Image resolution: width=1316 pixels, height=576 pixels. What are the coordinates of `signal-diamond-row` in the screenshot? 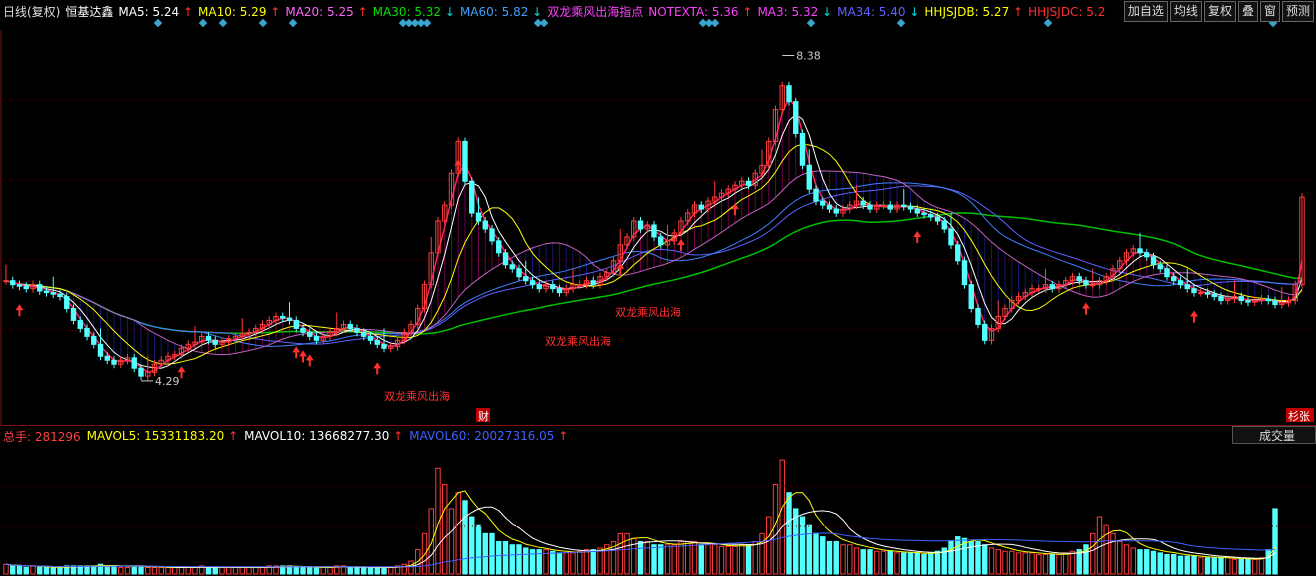 It's located at (658, 24).